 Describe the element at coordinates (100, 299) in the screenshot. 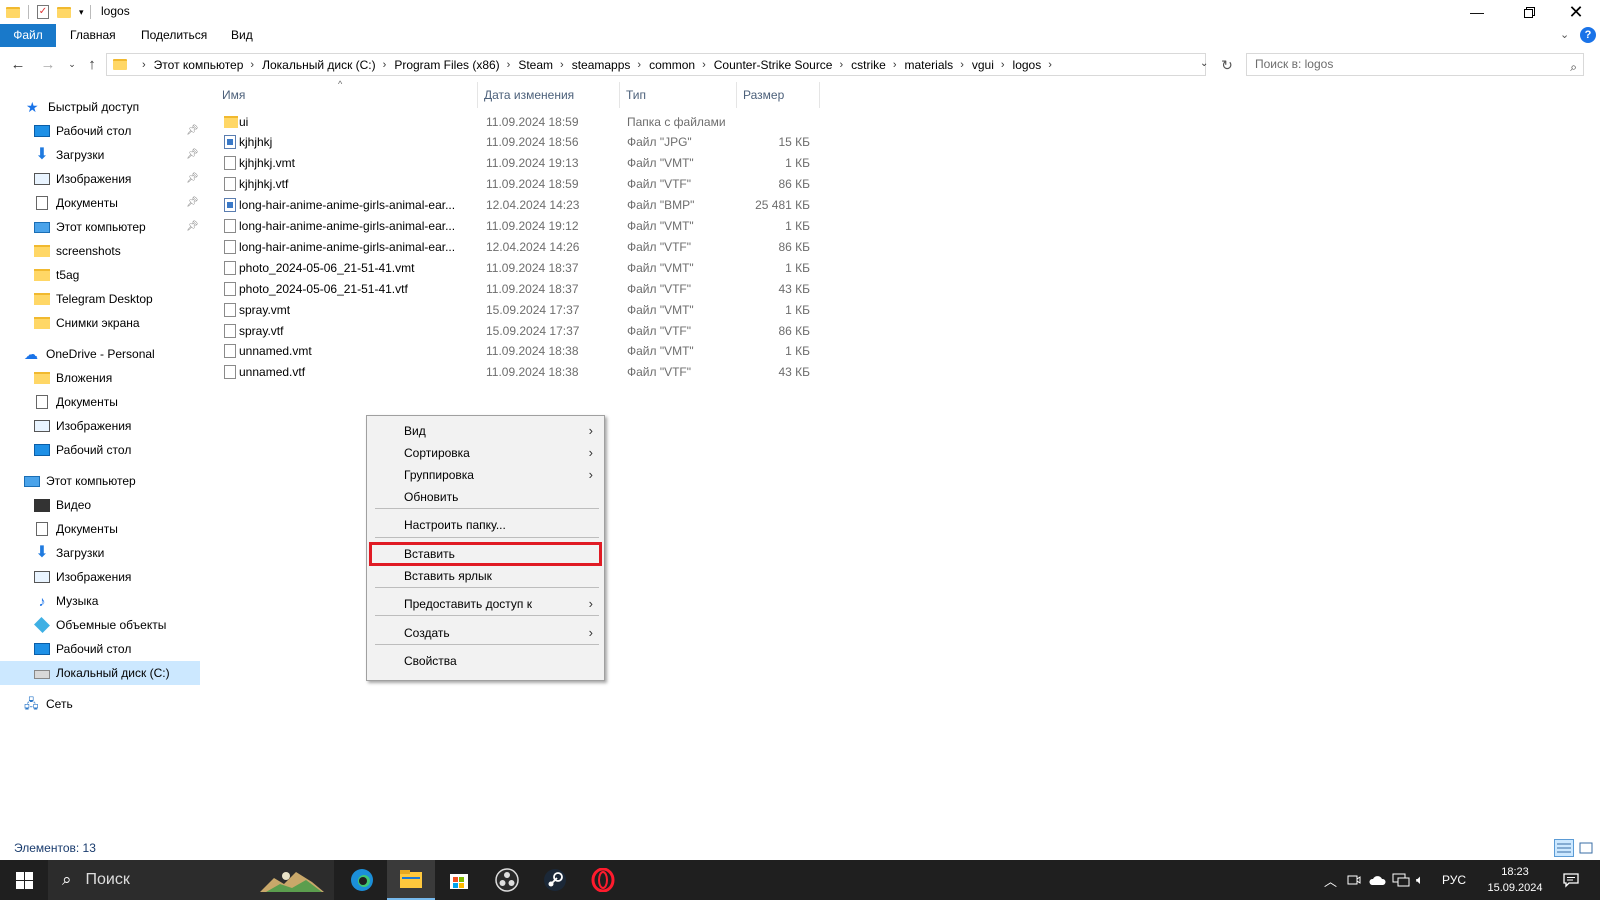

I see `nav-item-quick-7: Telegram Desktop` at that location.